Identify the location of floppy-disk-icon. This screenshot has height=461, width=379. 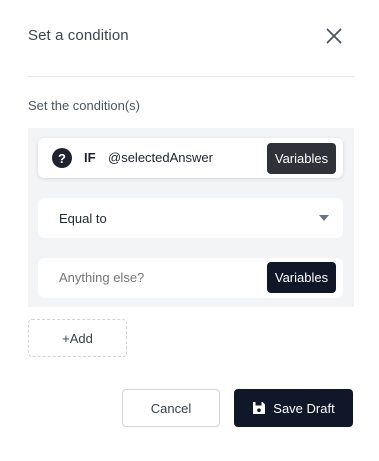
(259, 408).